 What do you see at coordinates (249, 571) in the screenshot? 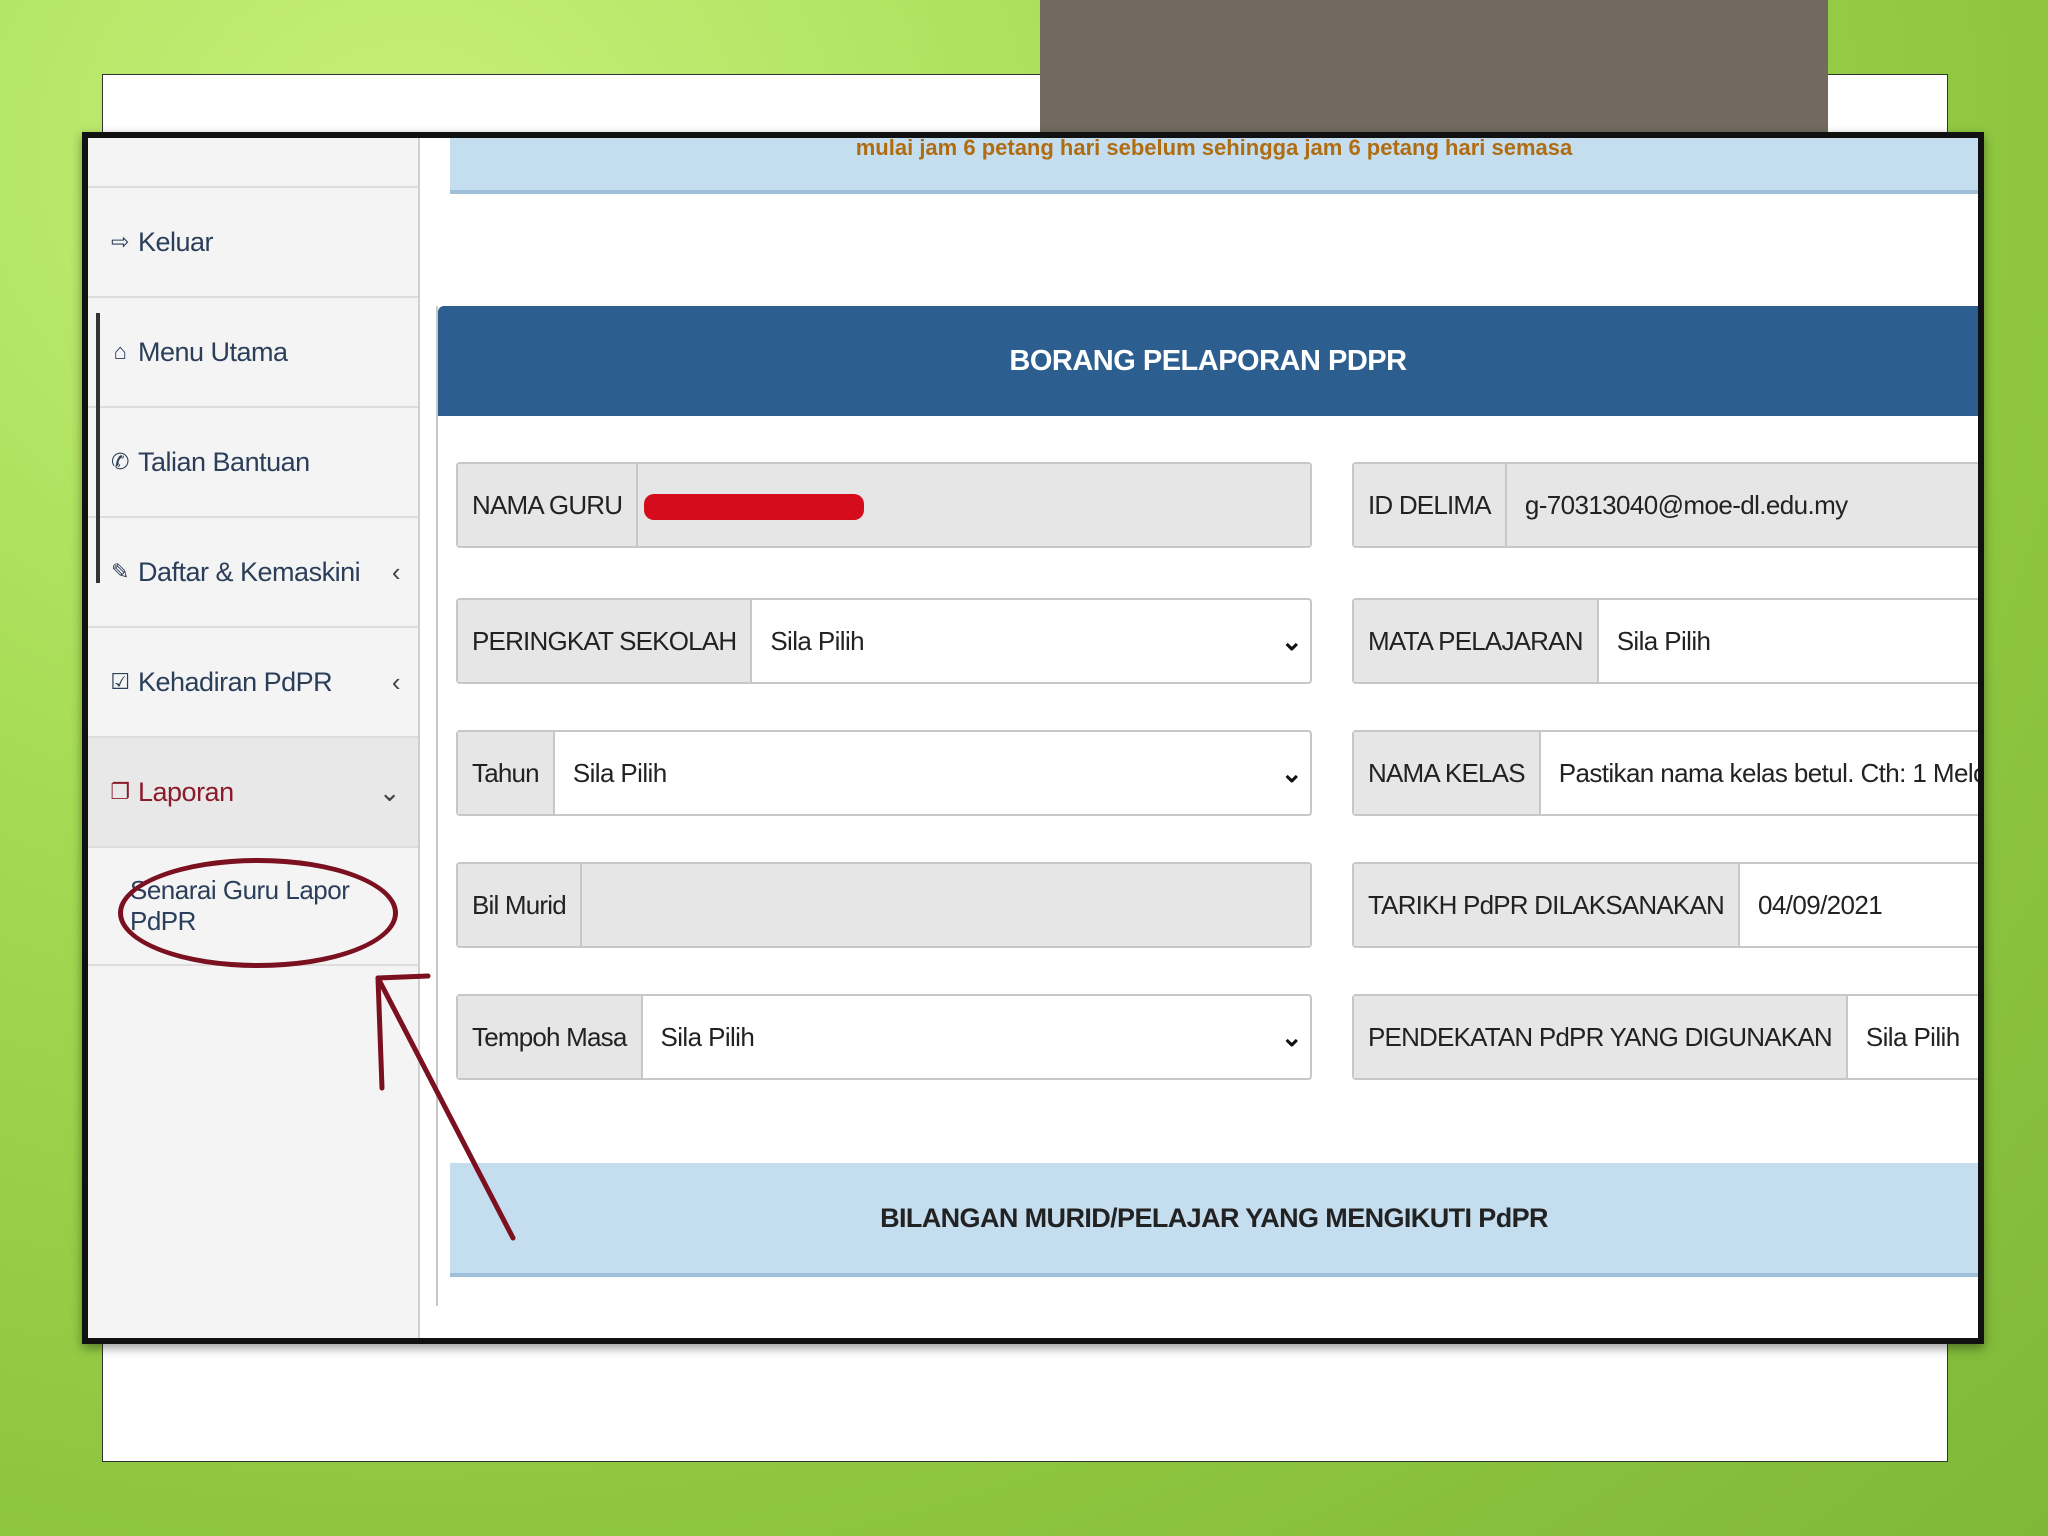
I see `sidebar-item-label: Daftar & Kemaskini` at bounding box center [249, 571].